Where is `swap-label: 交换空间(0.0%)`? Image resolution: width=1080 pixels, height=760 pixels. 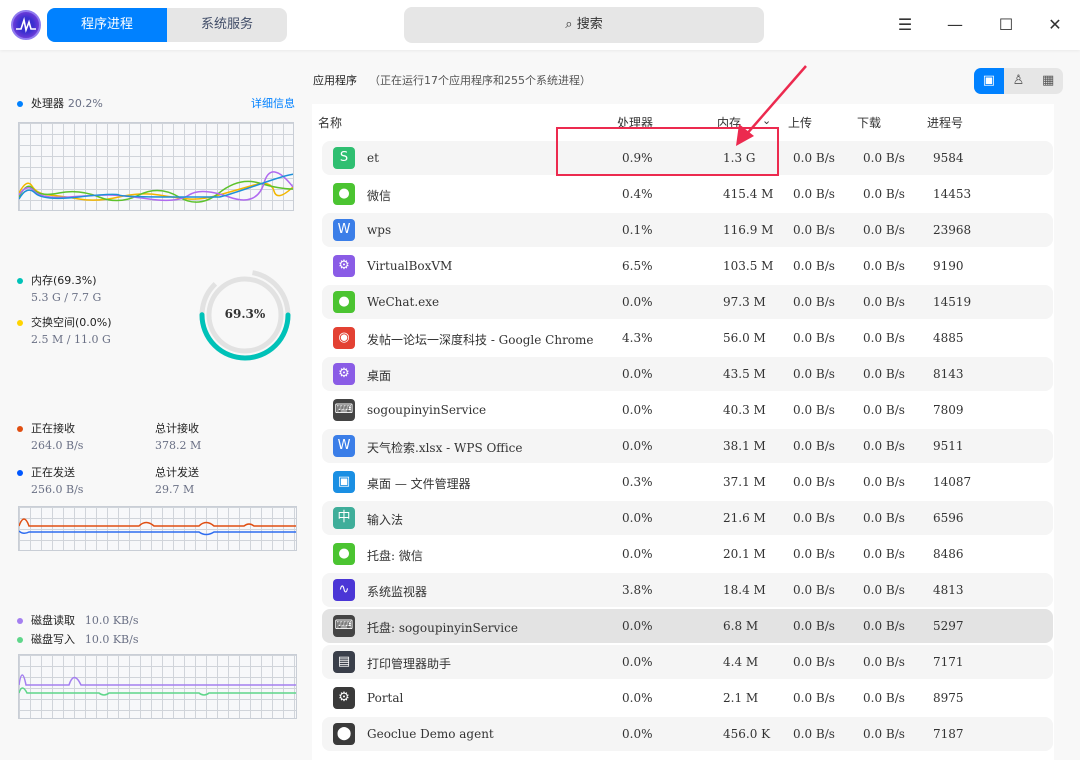
swap-label: 交换空间(0.0%) is located at coordinates (71, 322).